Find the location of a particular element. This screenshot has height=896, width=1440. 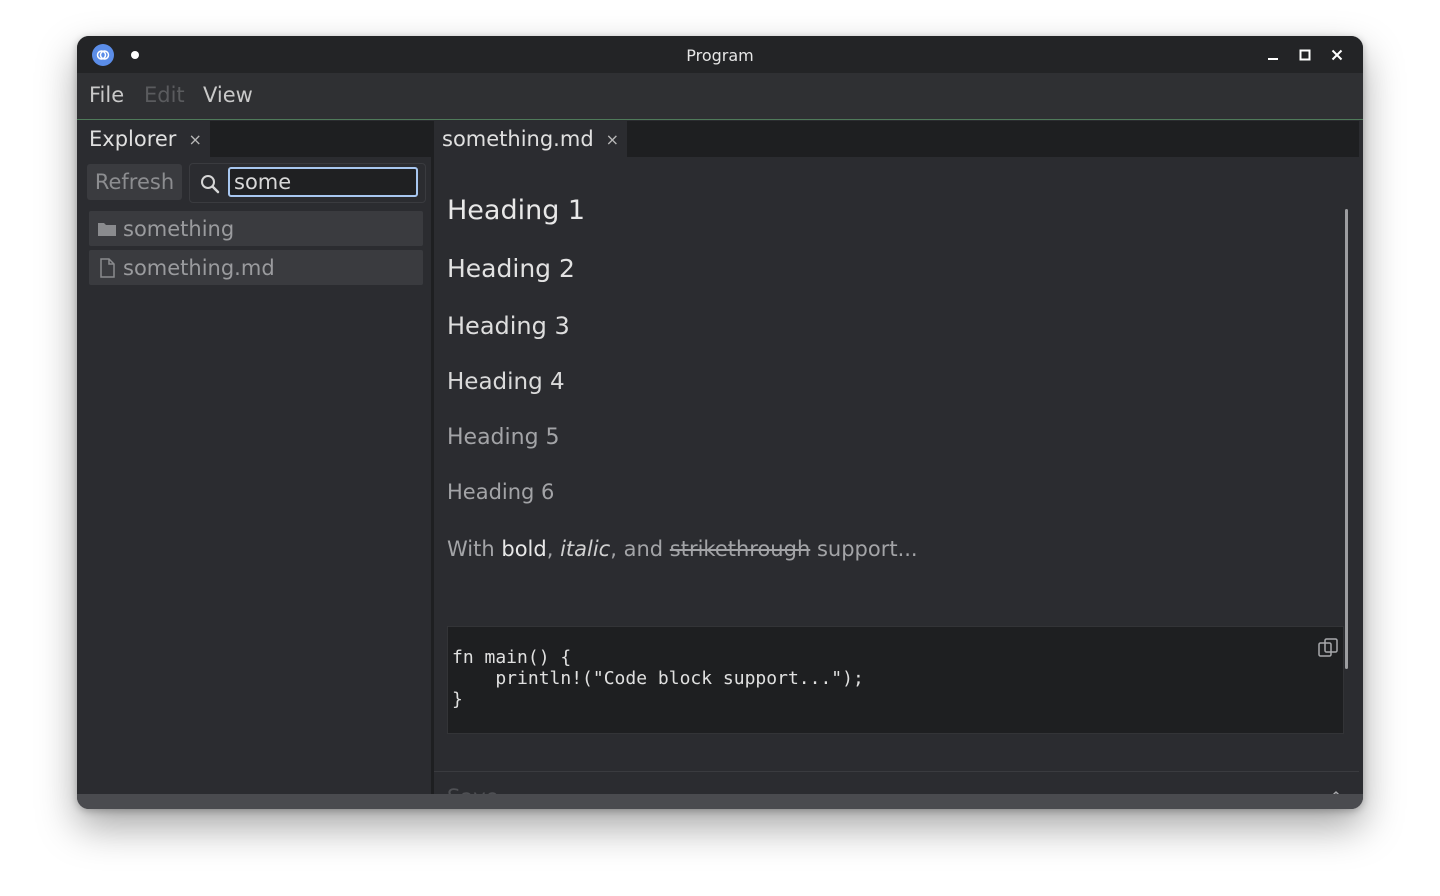

close-icon is located at coordinates (1337, 55).